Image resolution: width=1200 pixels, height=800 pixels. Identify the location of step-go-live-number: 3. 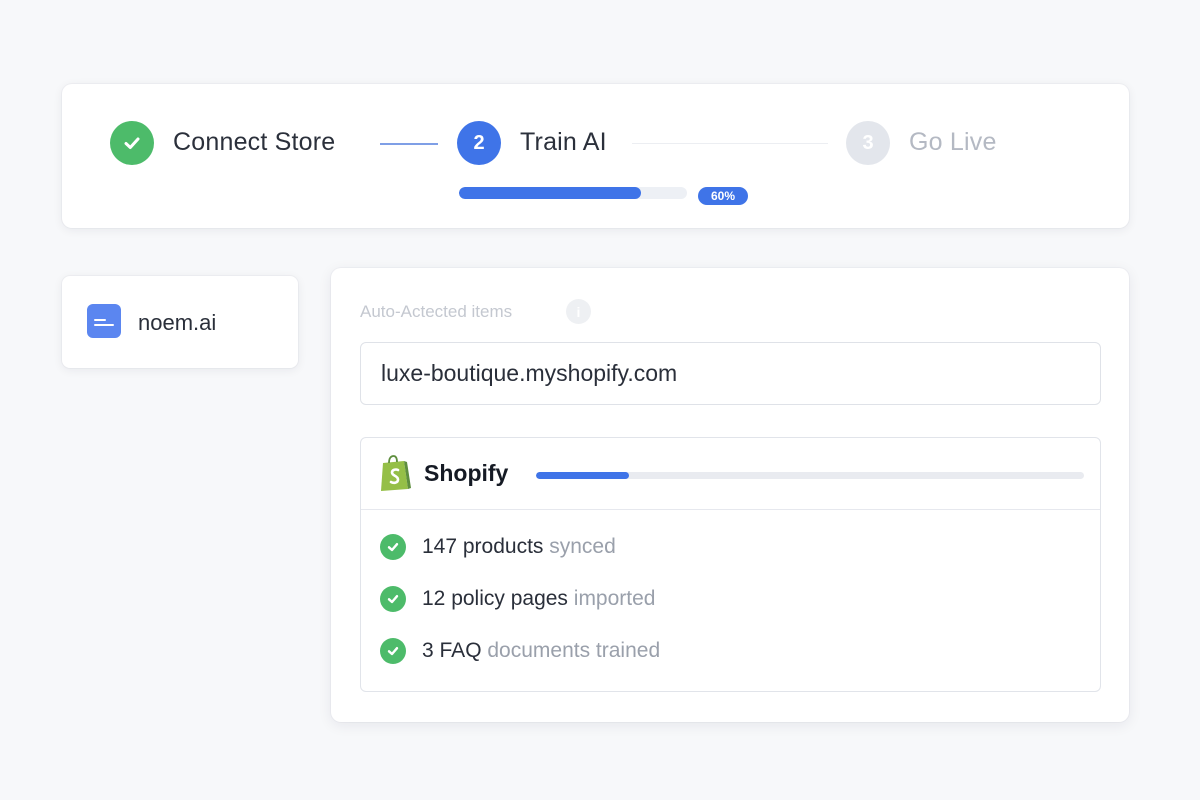
(868, 143).